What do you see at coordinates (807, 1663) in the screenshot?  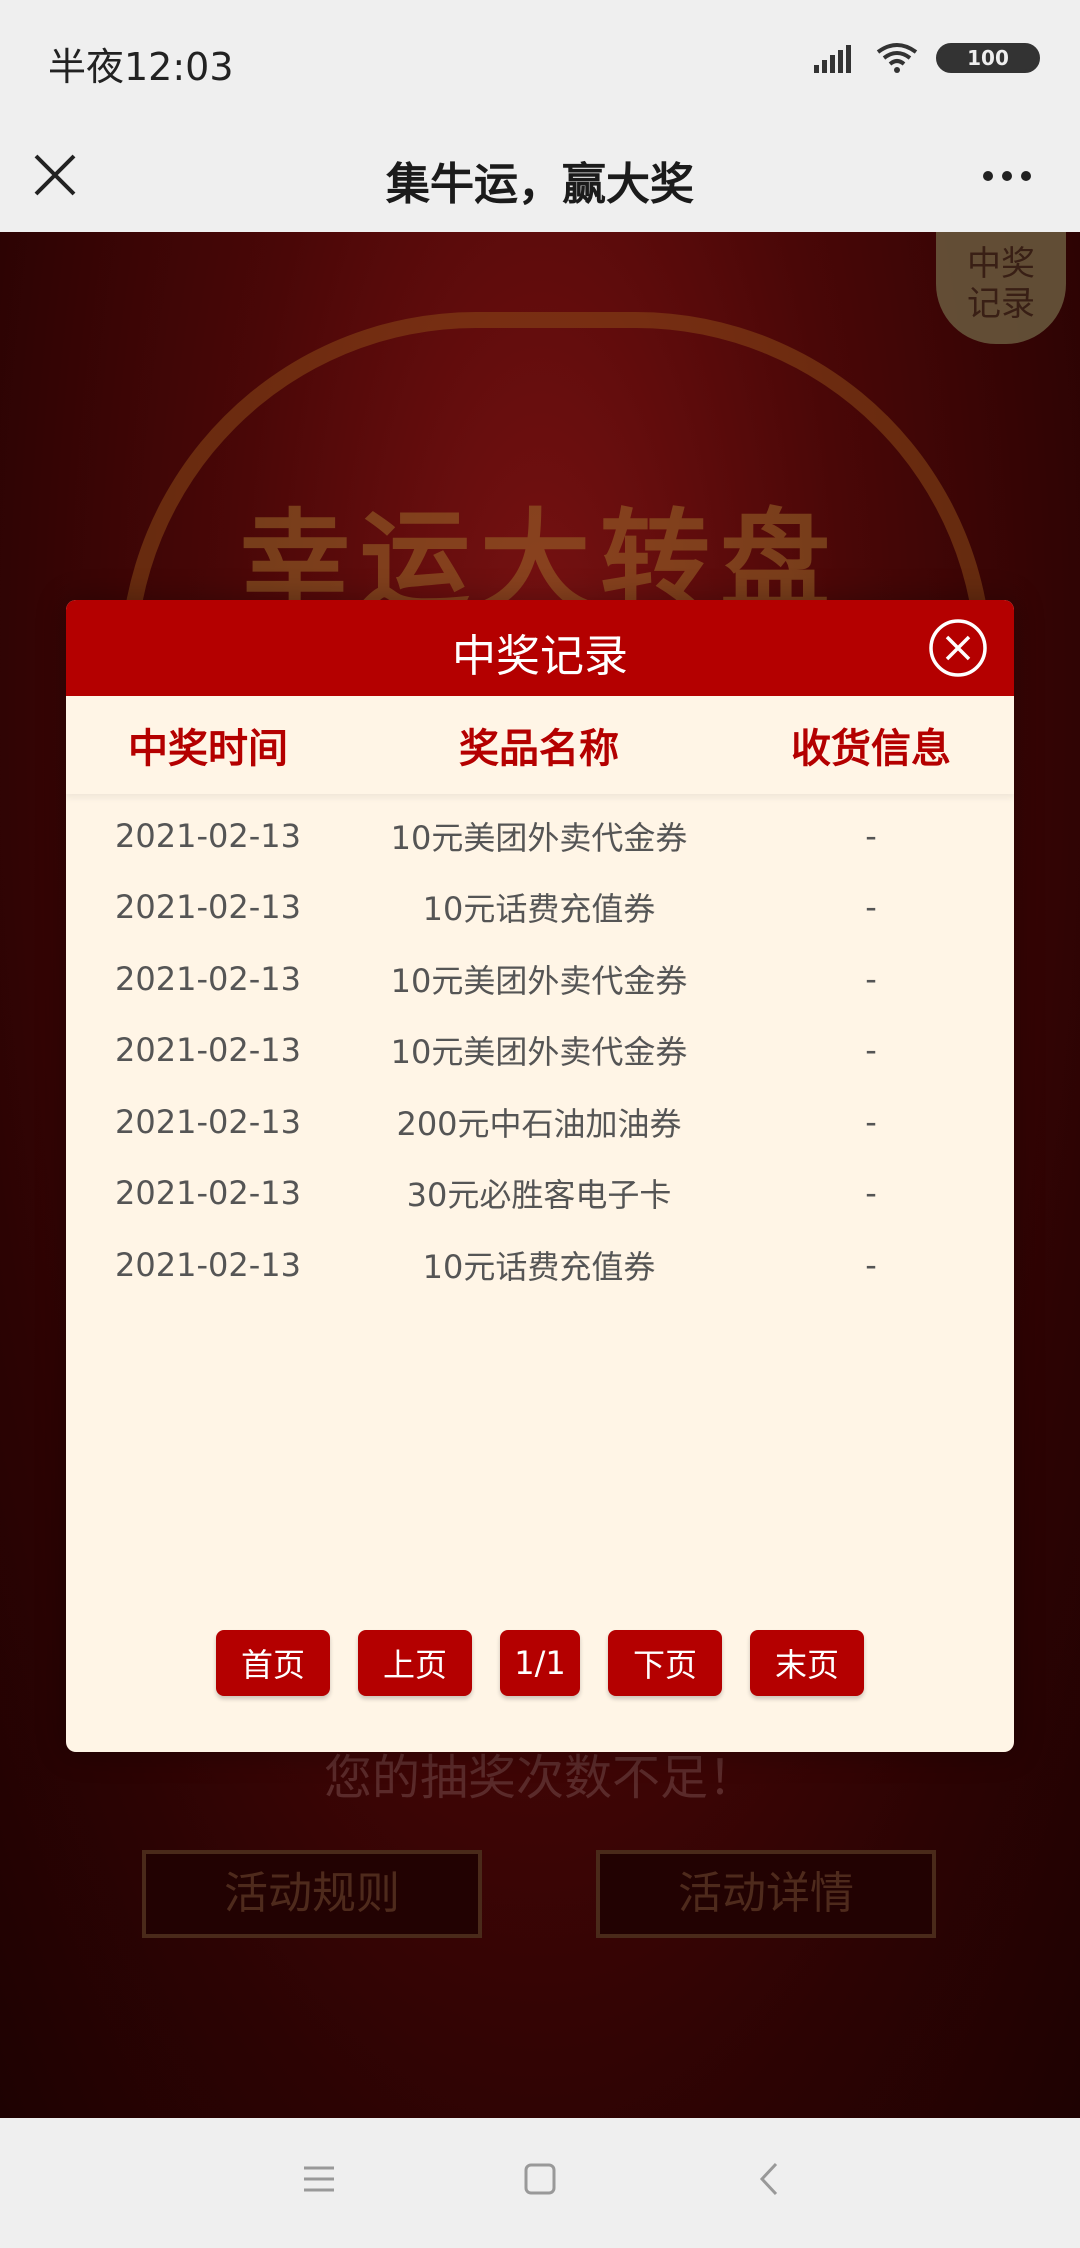 I see `last-page-button: 末页` at bounding box center [807, 1663].